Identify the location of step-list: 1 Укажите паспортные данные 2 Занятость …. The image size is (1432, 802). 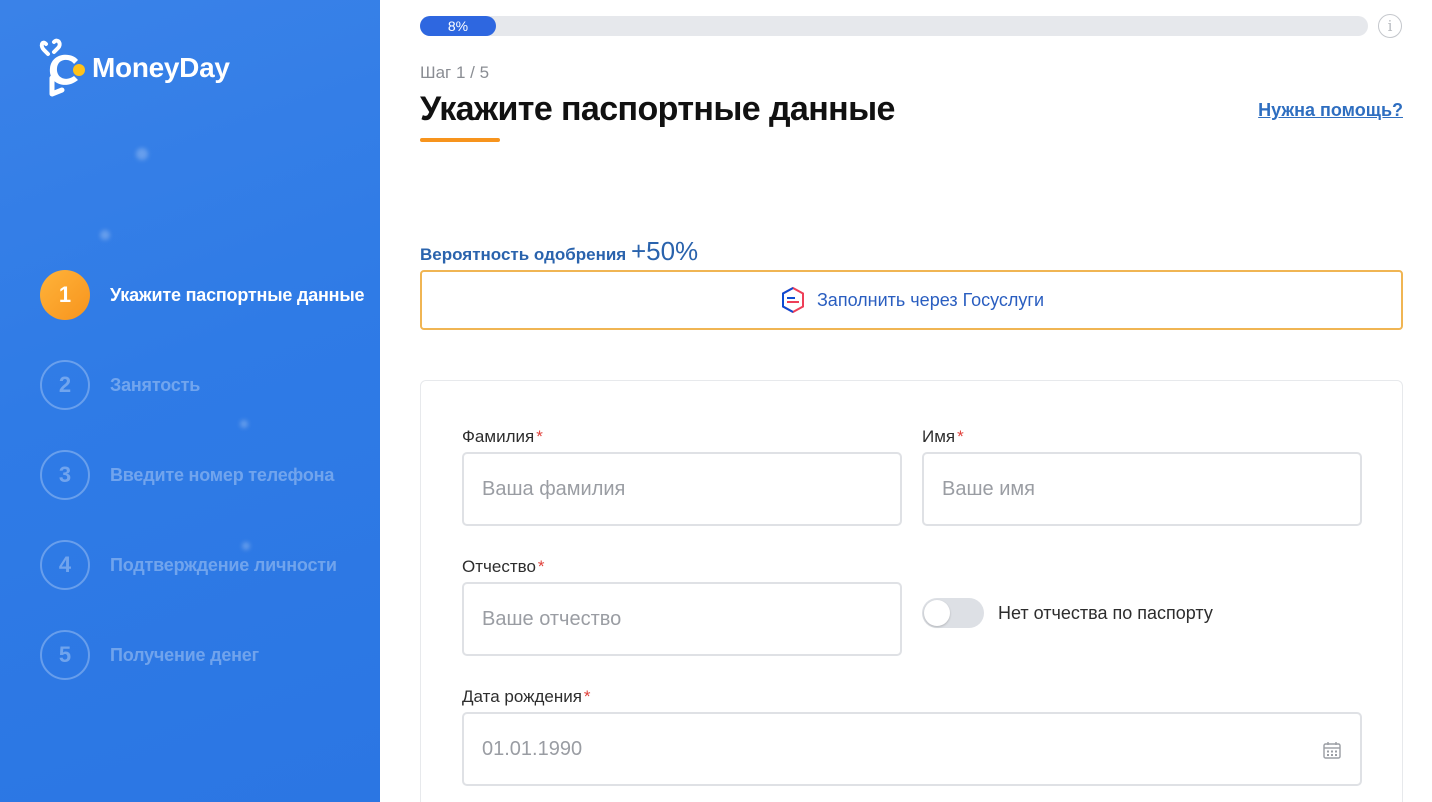
(202, 495).